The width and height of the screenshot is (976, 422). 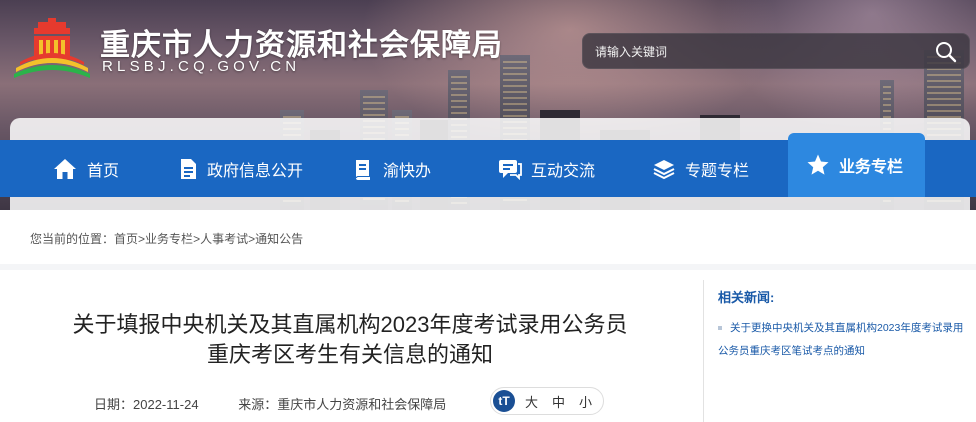 What do you see at coordinates (103, 171) in the screenshot?
I see `nav-item-label: 首页` at bounding box center [103, 171].